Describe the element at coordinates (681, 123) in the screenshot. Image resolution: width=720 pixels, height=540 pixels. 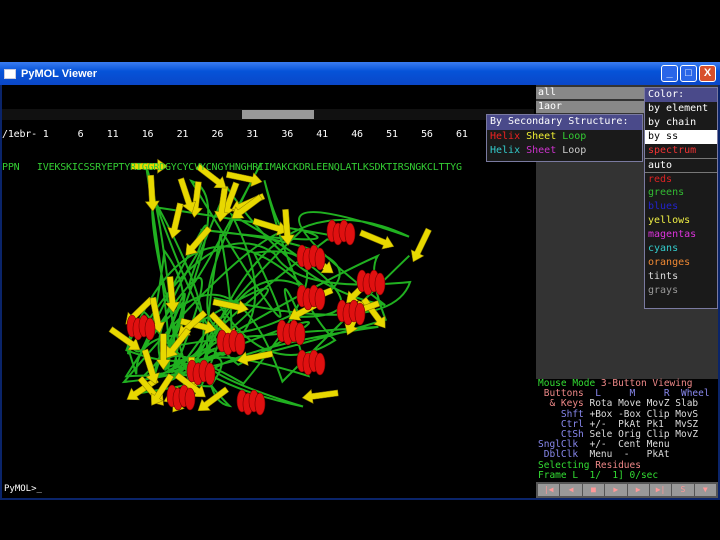
I see `color-menu-item: by chain` at that location.